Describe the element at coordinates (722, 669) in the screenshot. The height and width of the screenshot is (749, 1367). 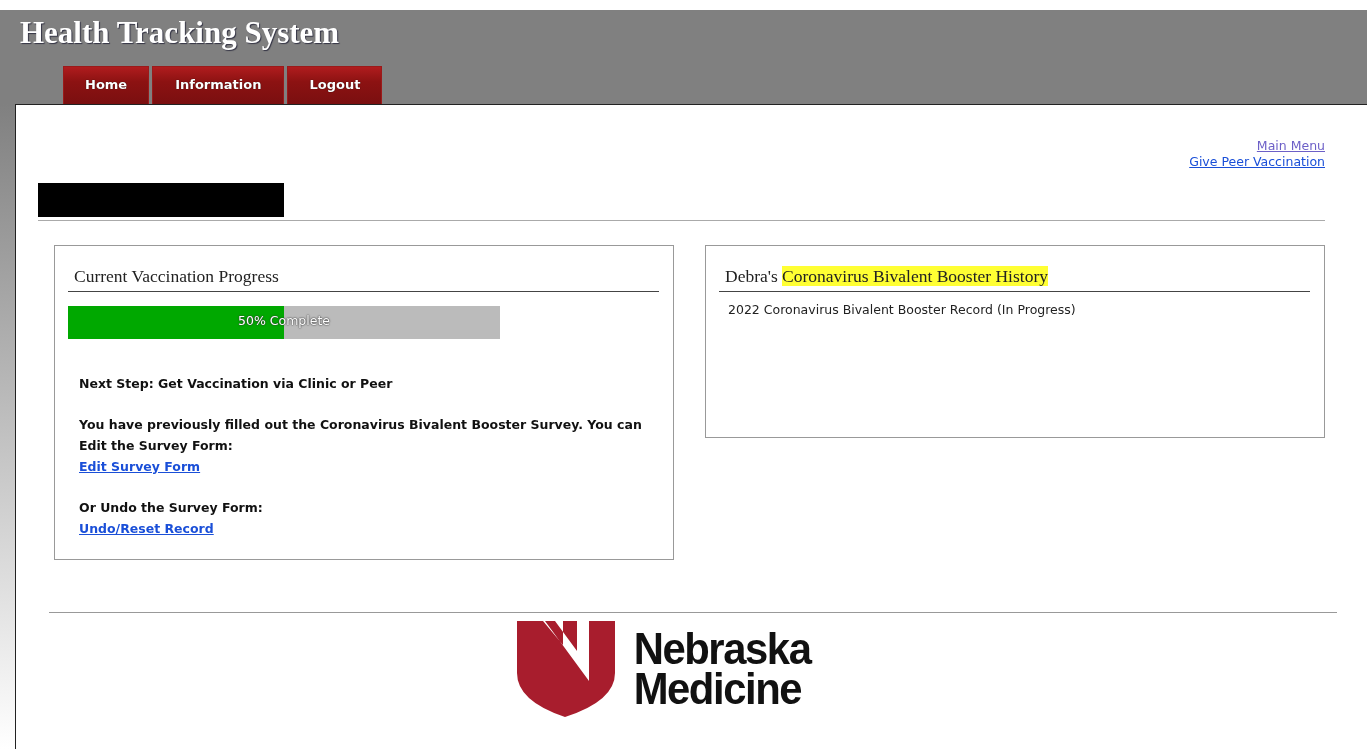
I see `logo-text: Nebraska Medicine` at that location.